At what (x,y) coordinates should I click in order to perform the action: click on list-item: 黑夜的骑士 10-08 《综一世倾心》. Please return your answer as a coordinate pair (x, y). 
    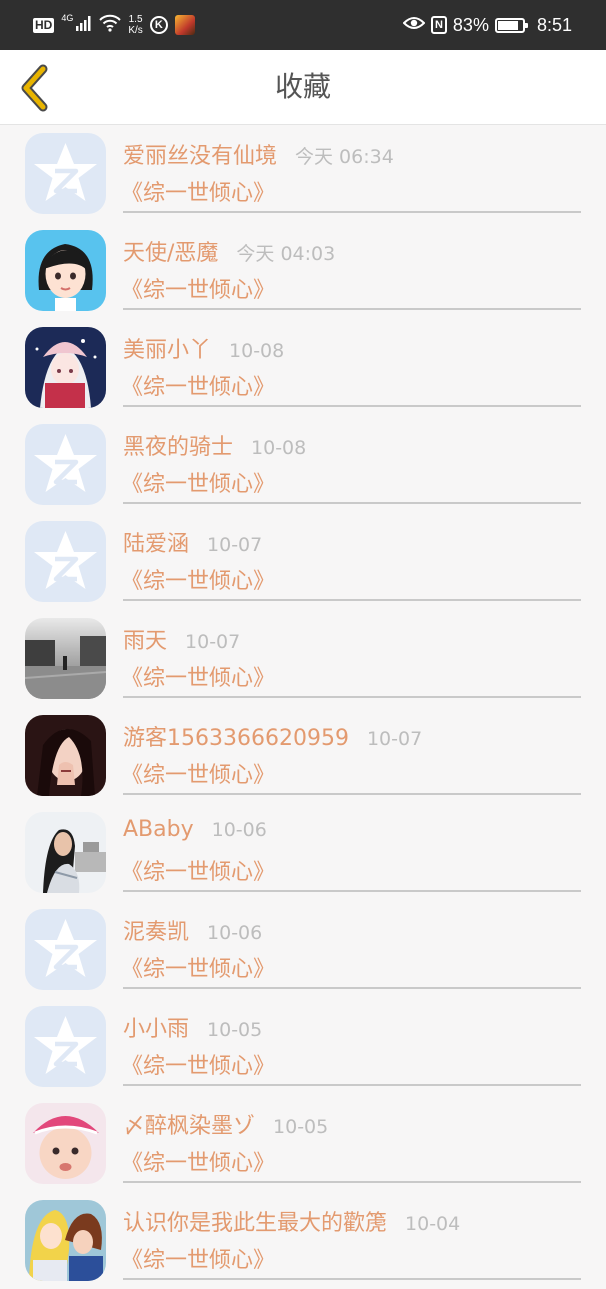
    Looking at the image, I should click on (303, 464).